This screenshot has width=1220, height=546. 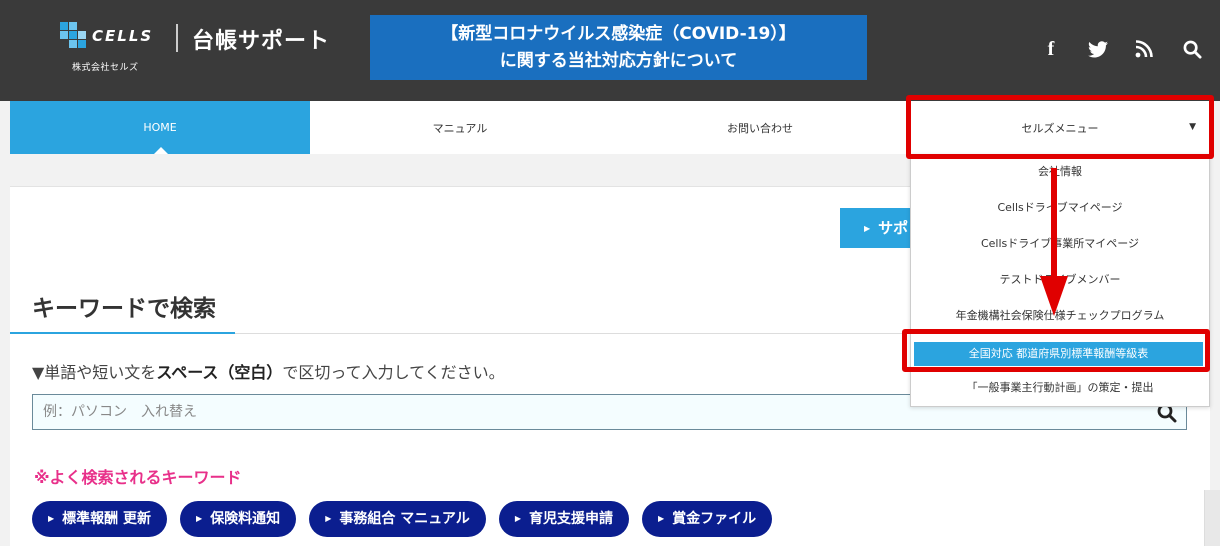 I want to click on keyword-search-title: キーワードで検索, so click(x=124, y=309).